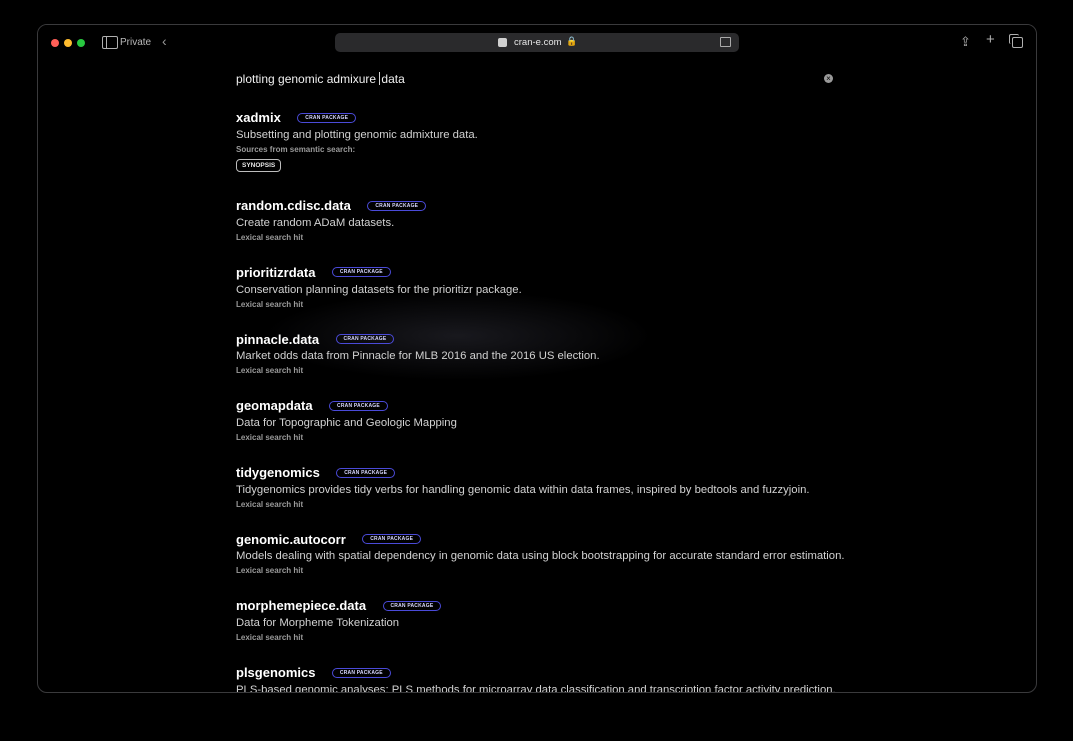 The height and width of the screenshot is (741, 1073). What do you see at coordinates (164, 41) in the screenshot?
I see `back-icon: ‹` at bounding box center [164, 41].